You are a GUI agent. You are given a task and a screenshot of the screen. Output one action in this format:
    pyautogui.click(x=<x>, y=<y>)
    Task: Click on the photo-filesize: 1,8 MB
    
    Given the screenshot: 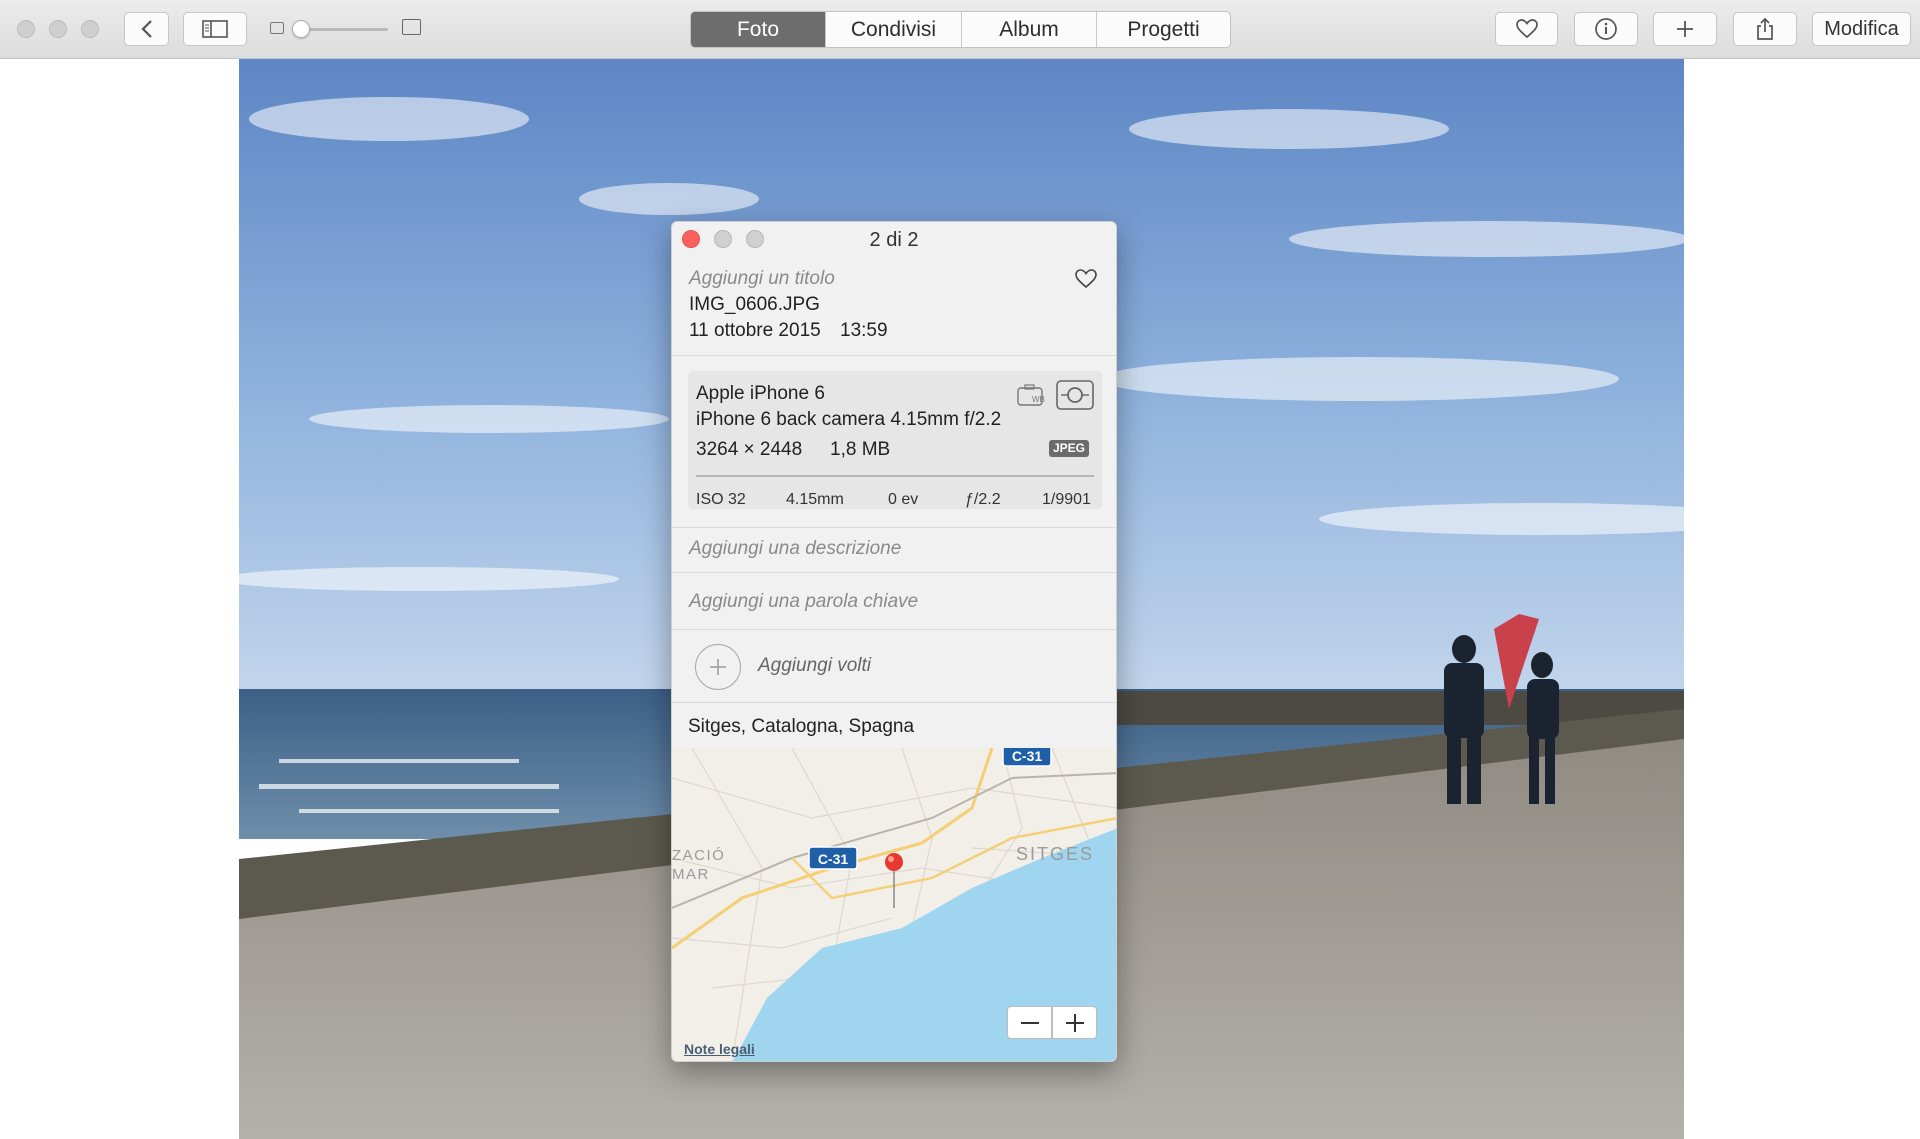 What is the action you would take?
    pyautogui.click(x=860, y=449)
    